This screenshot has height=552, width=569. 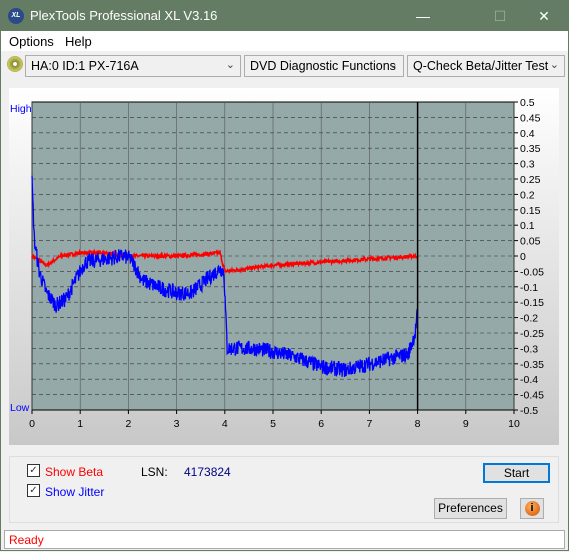 I want to click on y-tick-label: 0.3, so click(x=527, y=165).